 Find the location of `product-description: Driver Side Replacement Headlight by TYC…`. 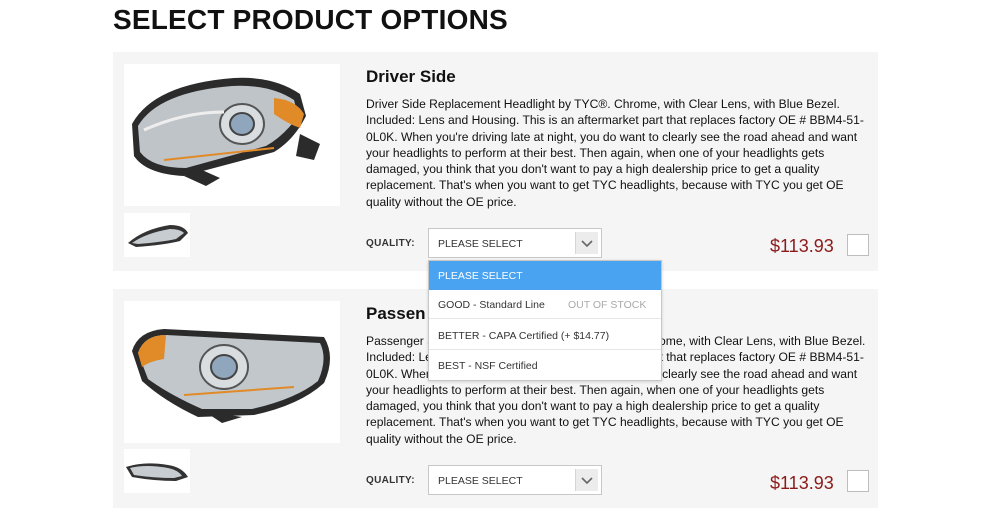

product-description: Driver Side Replacement Headlight by TYC… is located at coordinates (615, 153).